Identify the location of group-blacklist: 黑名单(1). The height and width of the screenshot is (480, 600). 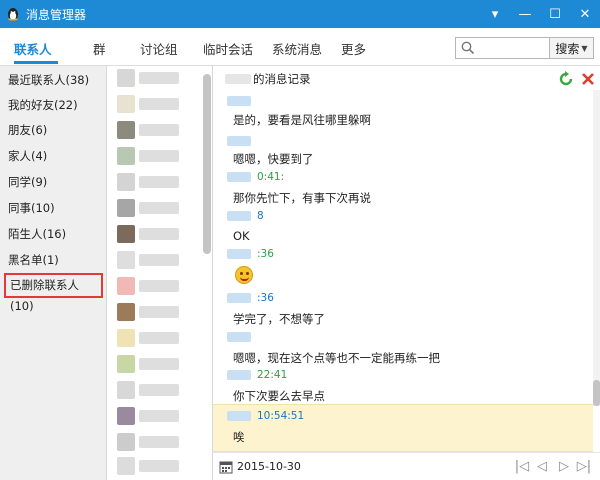
(53, 260).